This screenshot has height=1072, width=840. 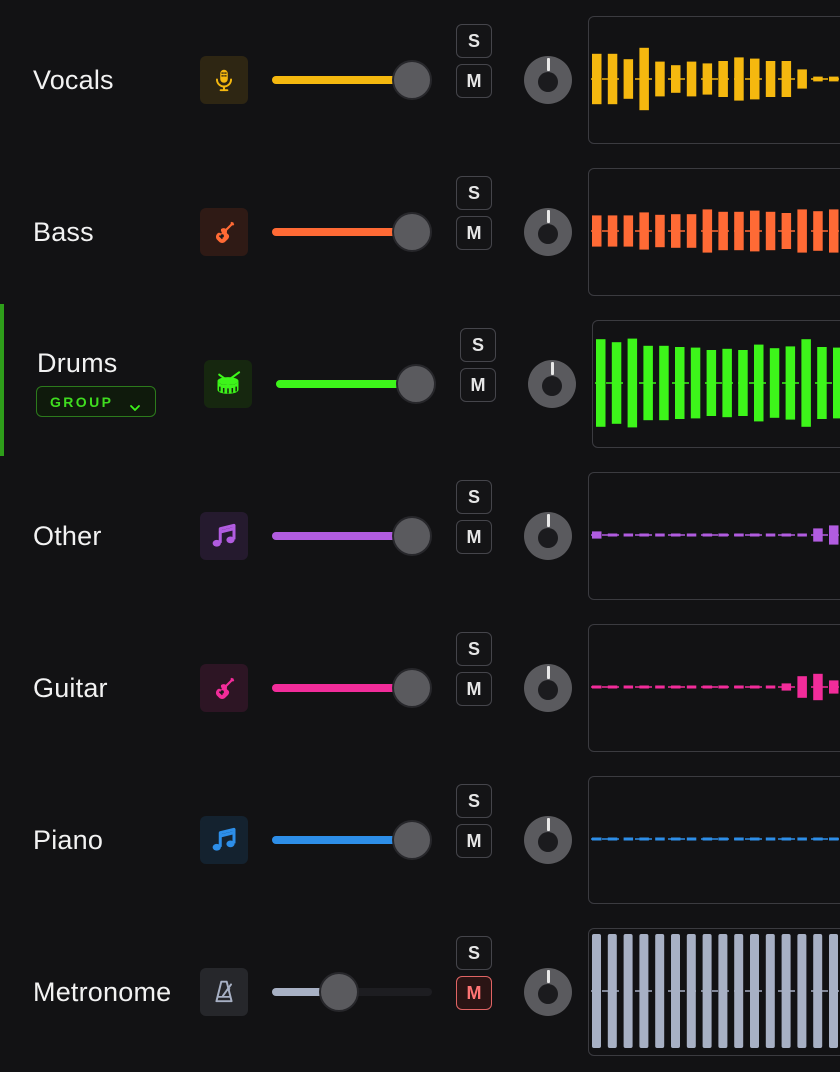 I want to click on group-label: GROUP, so click(x=82, y=402).